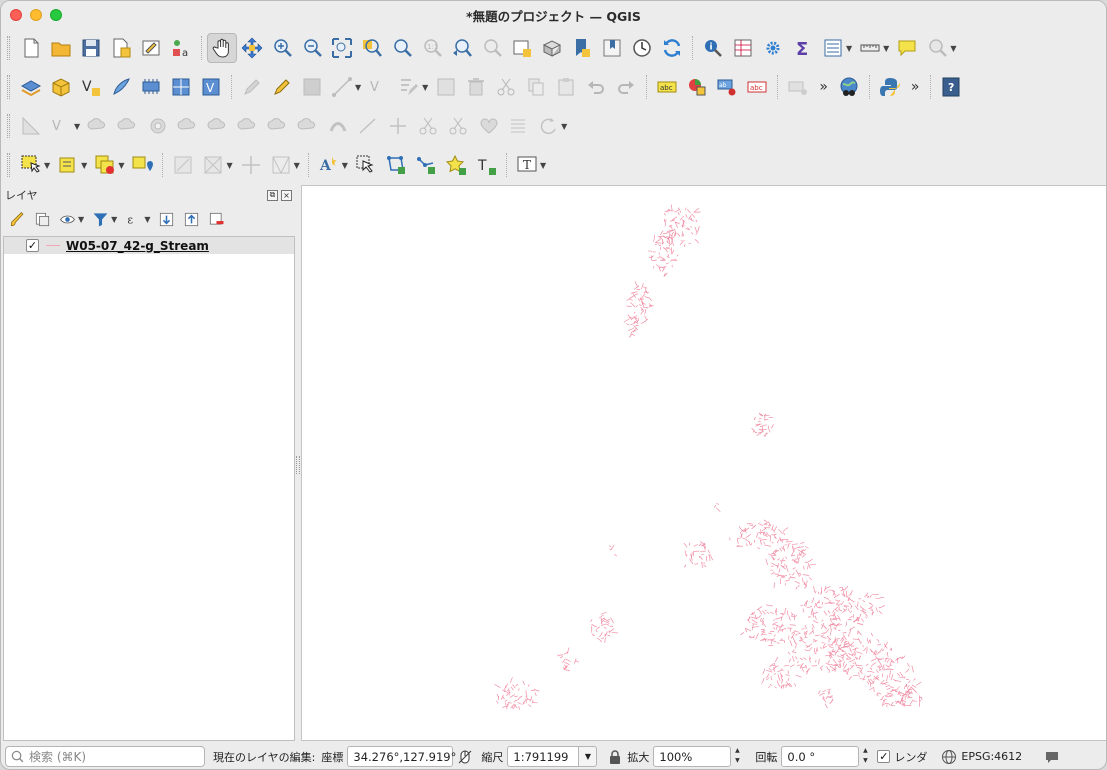 Image resolution: width=1107 pixels, height=770 pixels. Describe the element at coordinates (890, 87) in the screenshot. I see `python-console-button` at that location.